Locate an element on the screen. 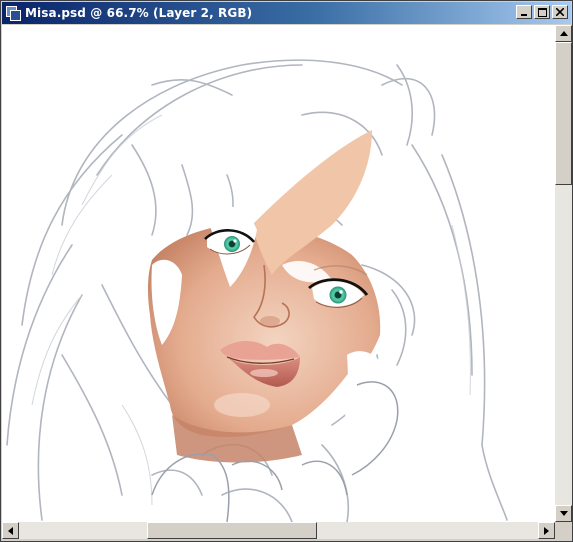 The height and width of the screenshot is (542, 573). scroll-left-button is located at coordinates (10, 530).